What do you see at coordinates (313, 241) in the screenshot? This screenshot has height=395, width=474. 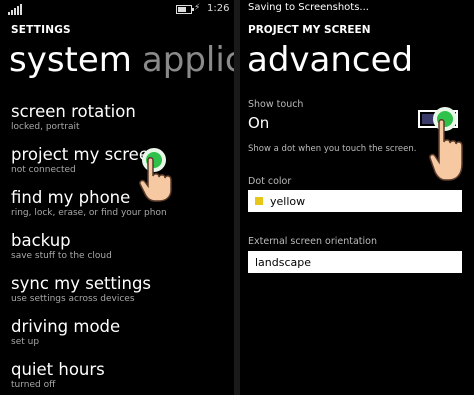 I see `orientation-label: External screen orientation` at bounding box center [313, 241].